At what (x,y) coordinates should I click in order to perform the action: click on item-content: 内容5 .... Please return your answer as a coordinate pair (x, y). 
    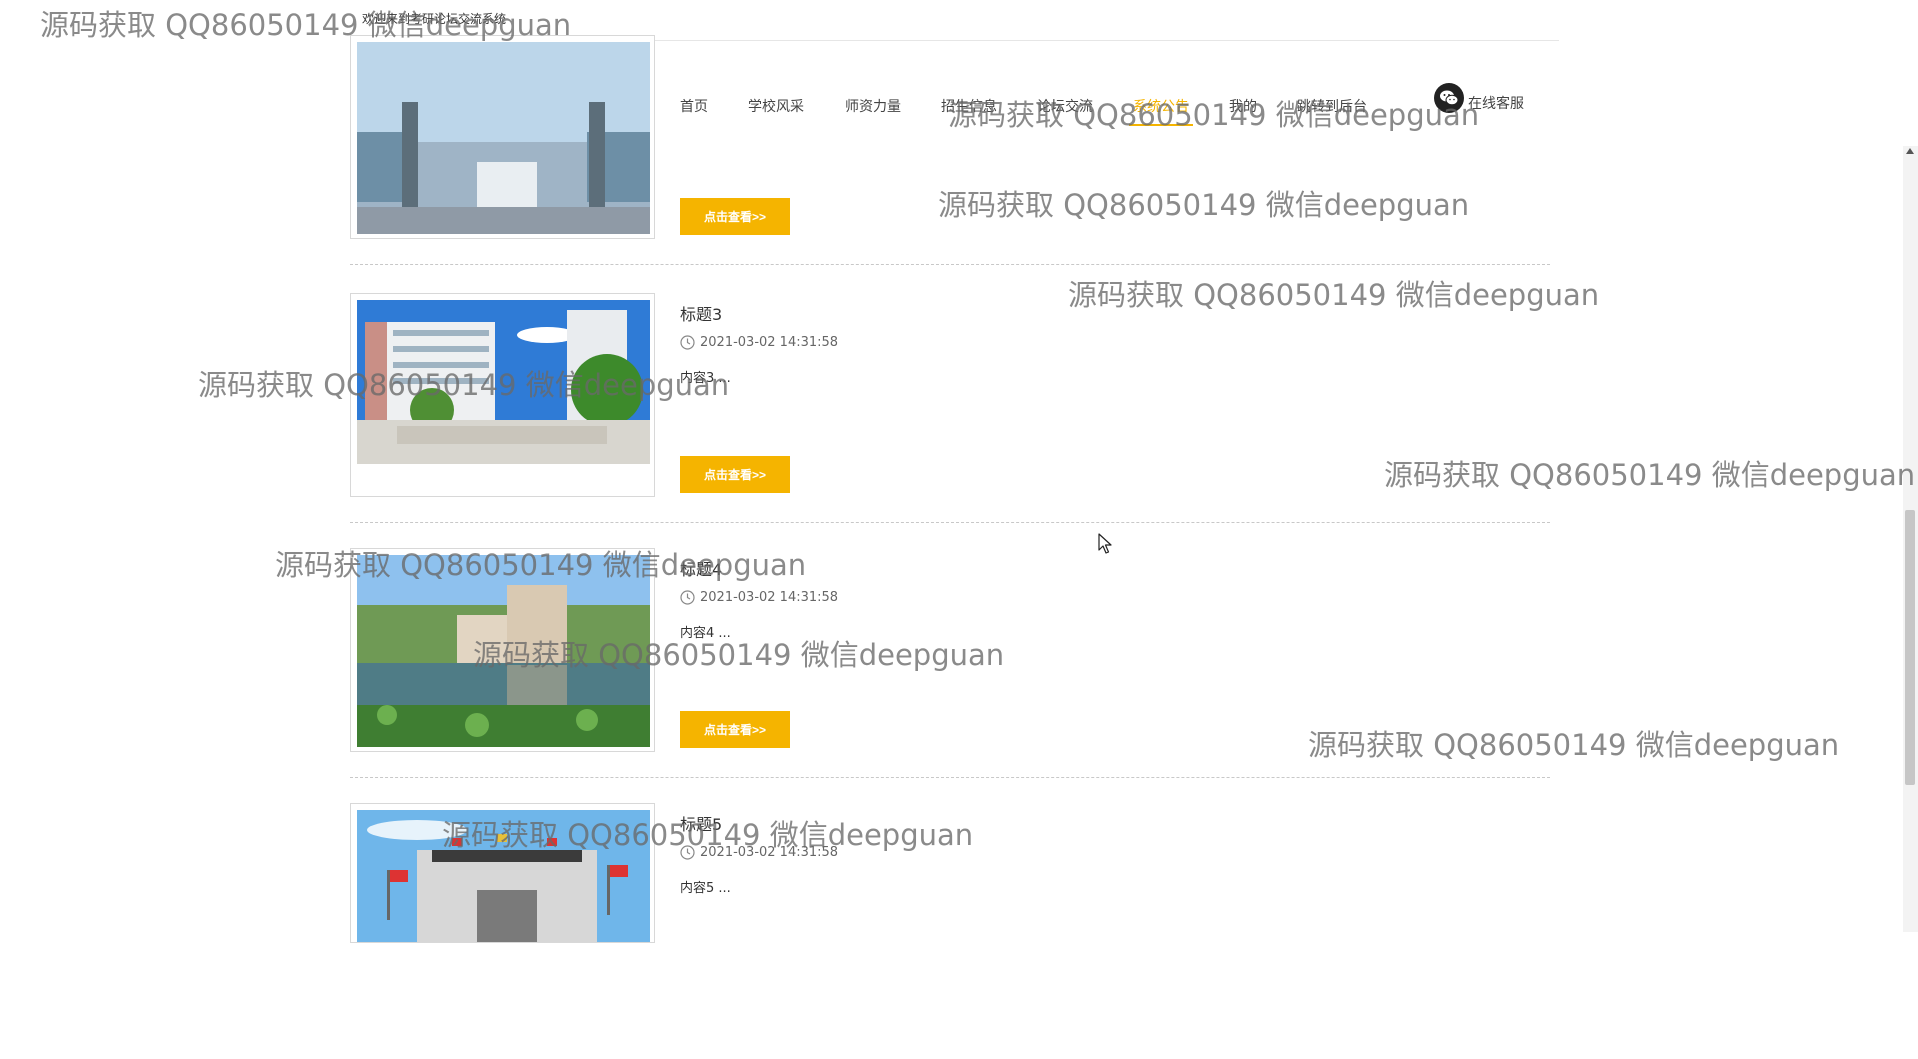
    Looking at the image, I should click on (705, 888).